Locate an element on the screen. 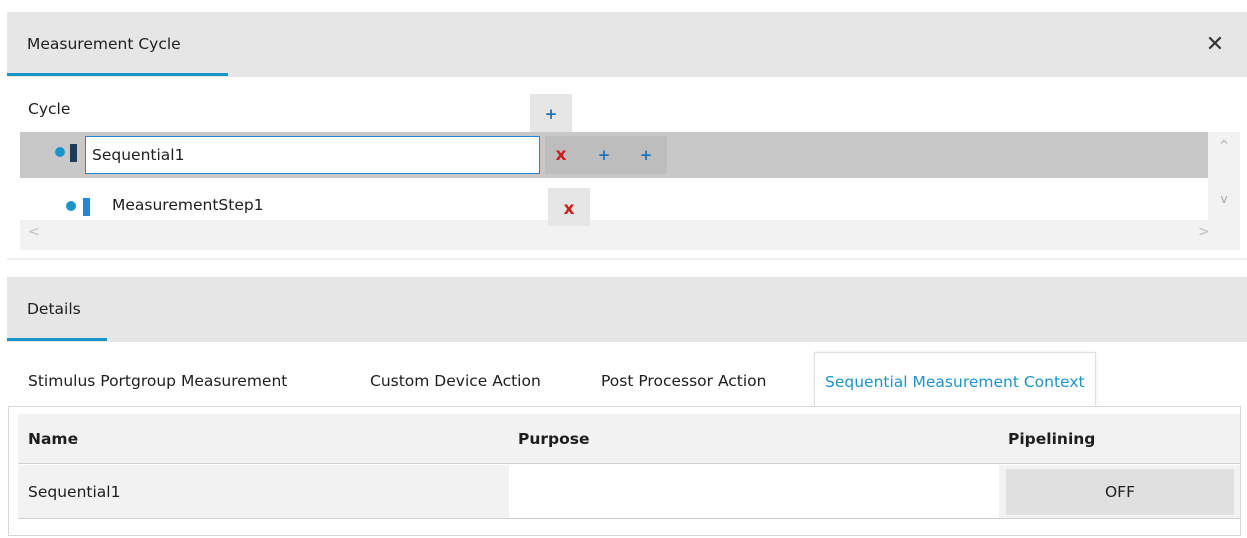 The height and width of the screenshot is (538, 1247). tab-post-processor-action: Post Processor Action is located at coordinates (683, 381).